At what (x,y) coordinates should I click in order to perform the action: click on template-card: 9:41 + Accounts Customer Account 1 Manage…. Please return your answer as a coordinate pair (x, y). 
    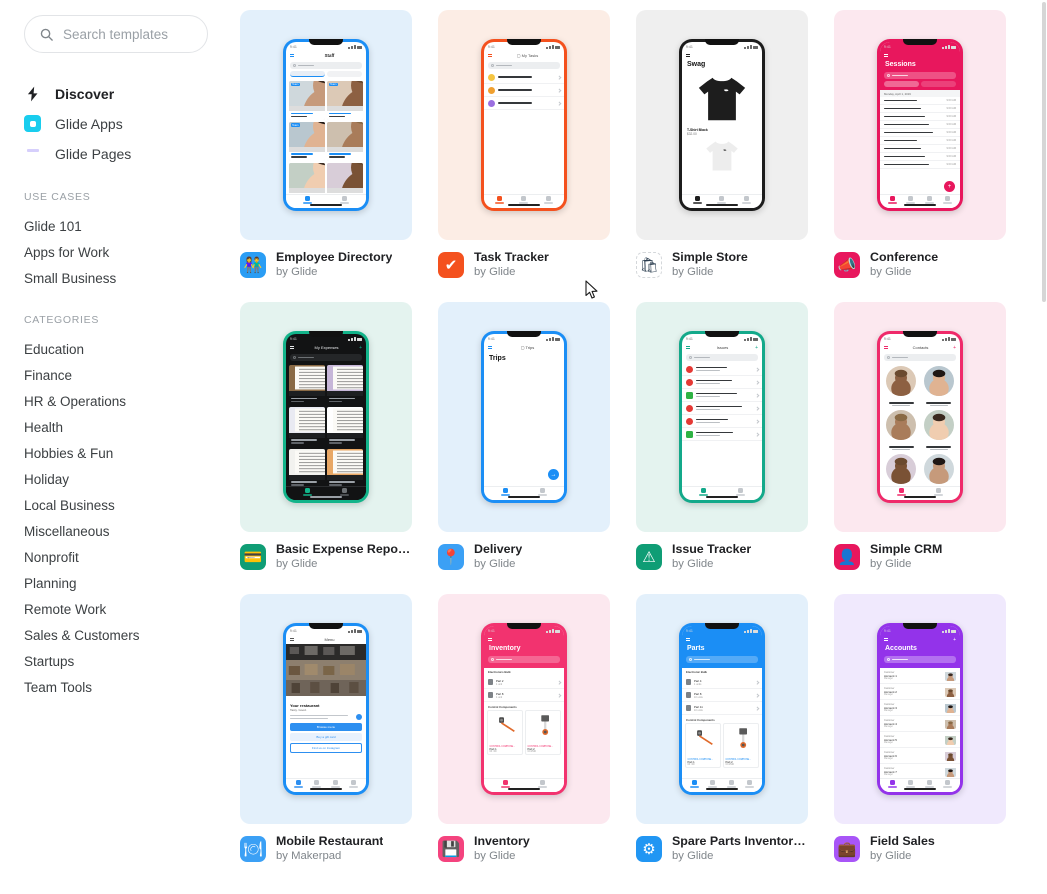
    Looking at the image, I should click on (920, 729).